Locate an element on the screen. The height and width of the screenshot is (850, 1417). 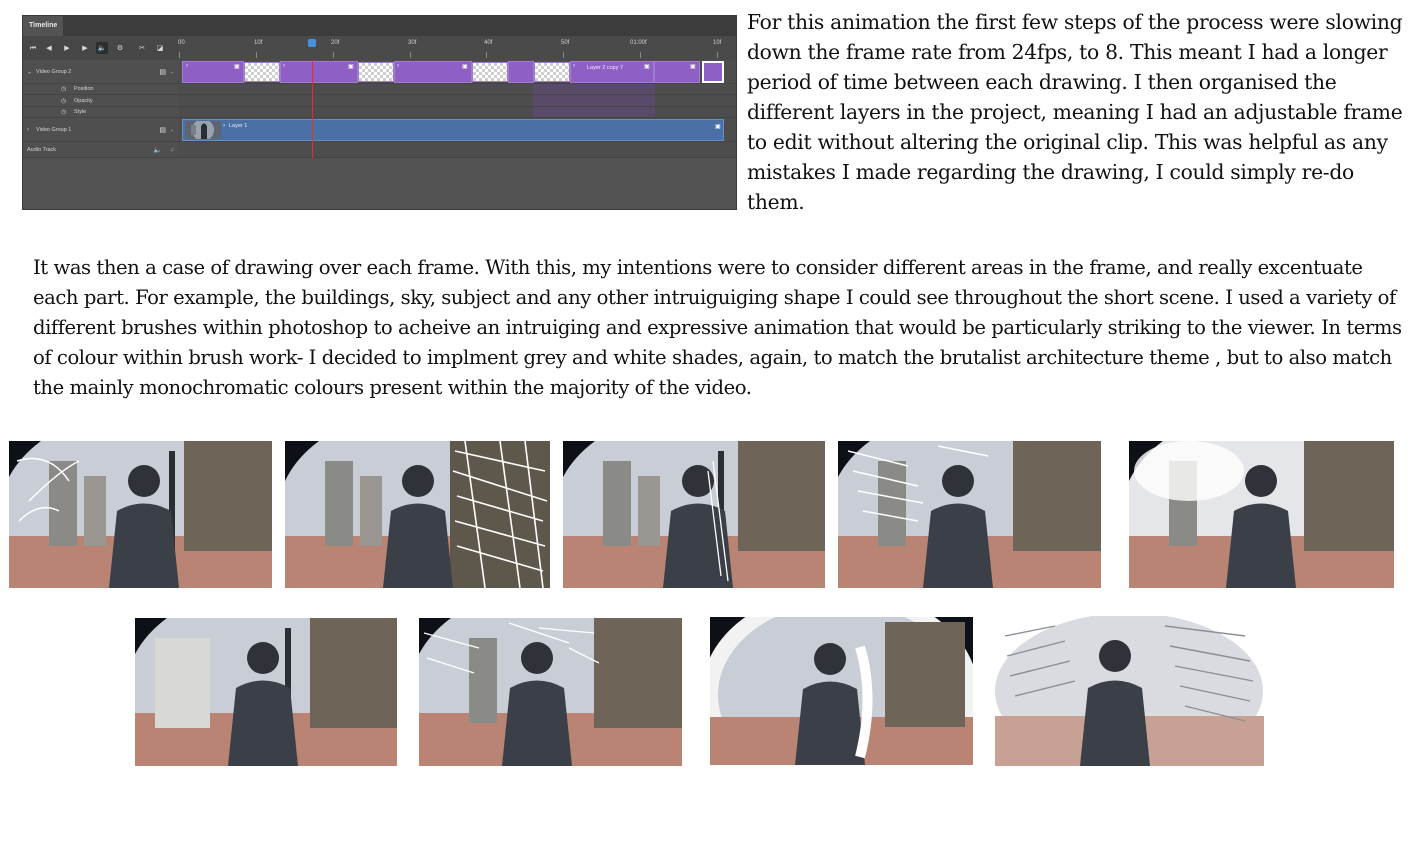
chevron-right-icon: › is located at coordinates (28, 130).